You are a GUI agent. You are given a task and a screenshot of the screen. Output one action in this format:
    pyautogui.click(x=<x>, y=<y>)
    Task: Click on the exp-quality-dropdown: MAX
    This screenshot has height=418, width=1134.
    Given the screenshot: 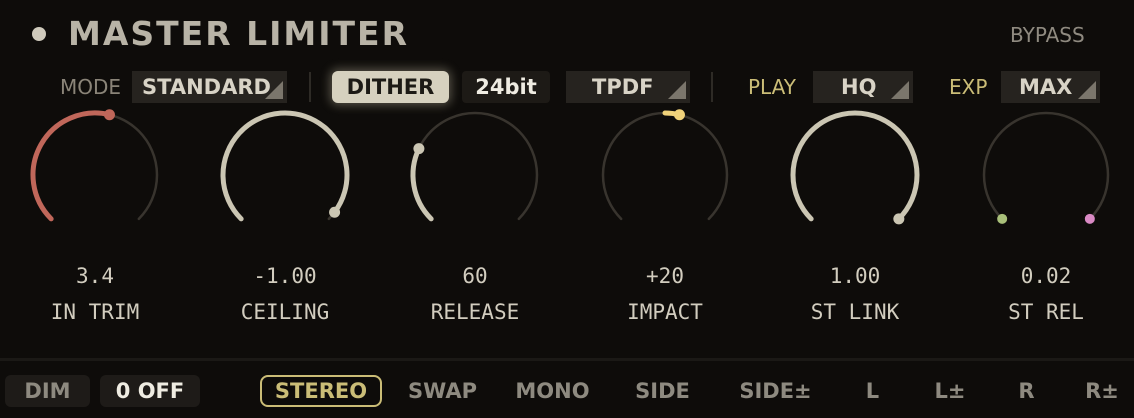 What is the action you would take?
    pyautogui.click(x=1050, y=87)
    